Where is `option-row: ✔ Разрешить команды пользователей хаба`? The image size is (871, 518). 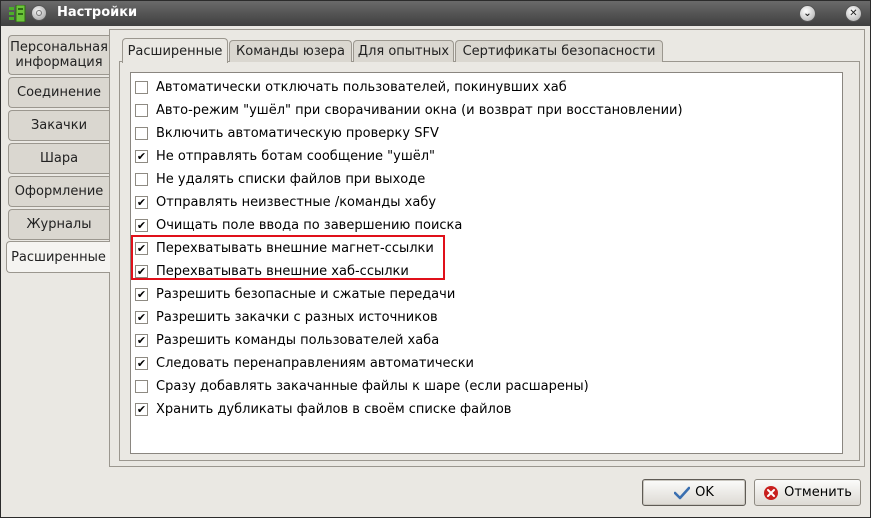 option-row: ✔ Разрешить команды пользователей хаба is located at coordinates (287, 340).